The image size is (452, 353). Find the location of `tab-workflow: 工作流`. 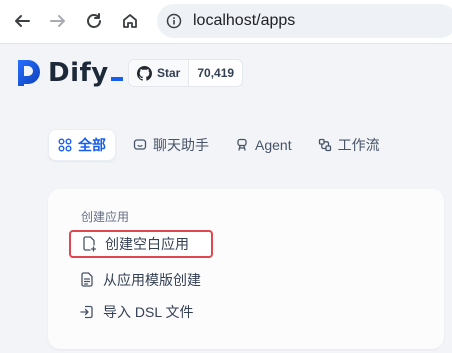

tab-workflow: 工作流 is located at coordinates (349, 145).